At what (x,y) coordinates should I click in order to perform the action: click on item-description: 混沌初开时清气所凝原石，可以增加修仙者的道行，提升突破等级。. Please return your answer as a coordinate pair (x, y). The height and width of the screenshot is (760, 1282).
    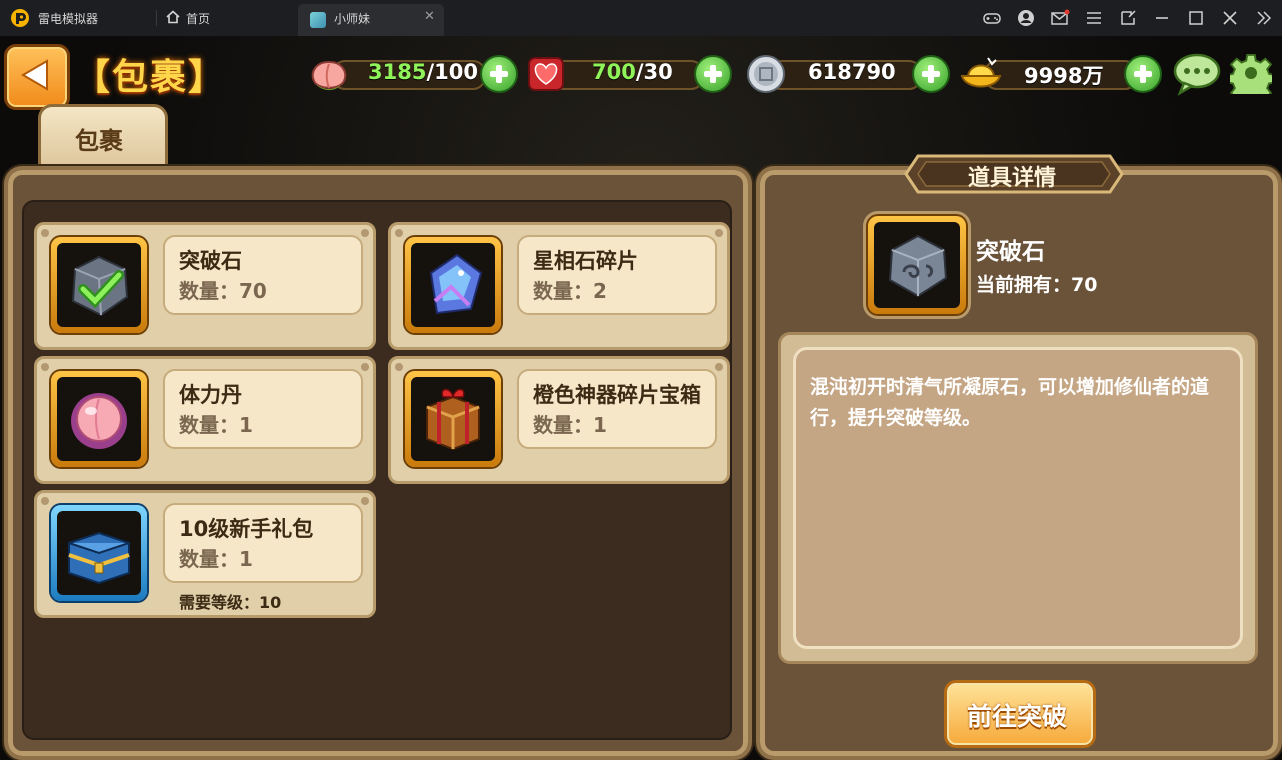
    Looking at the image, I should click on (1010, 402).